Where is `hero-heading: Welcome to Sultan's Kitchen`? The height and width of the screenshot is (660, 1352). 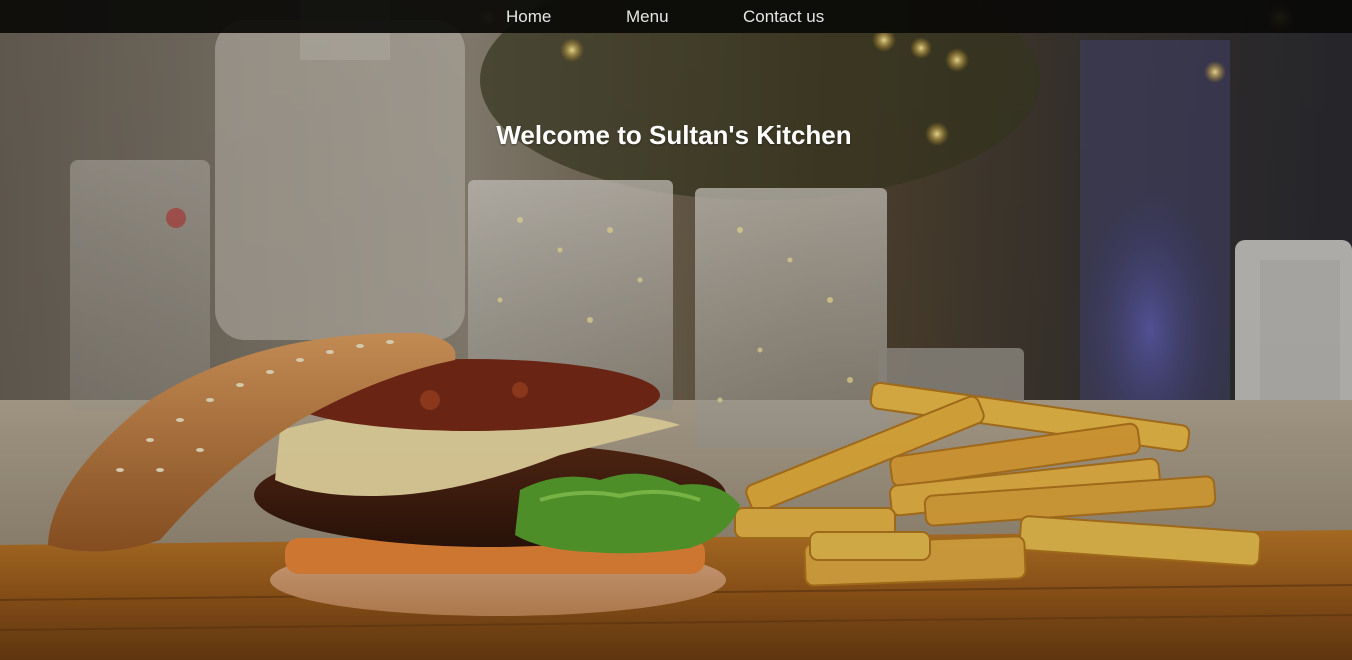
hero-heading: Welcome to Sultan's Kitchen is located at coordinates (674, 135).